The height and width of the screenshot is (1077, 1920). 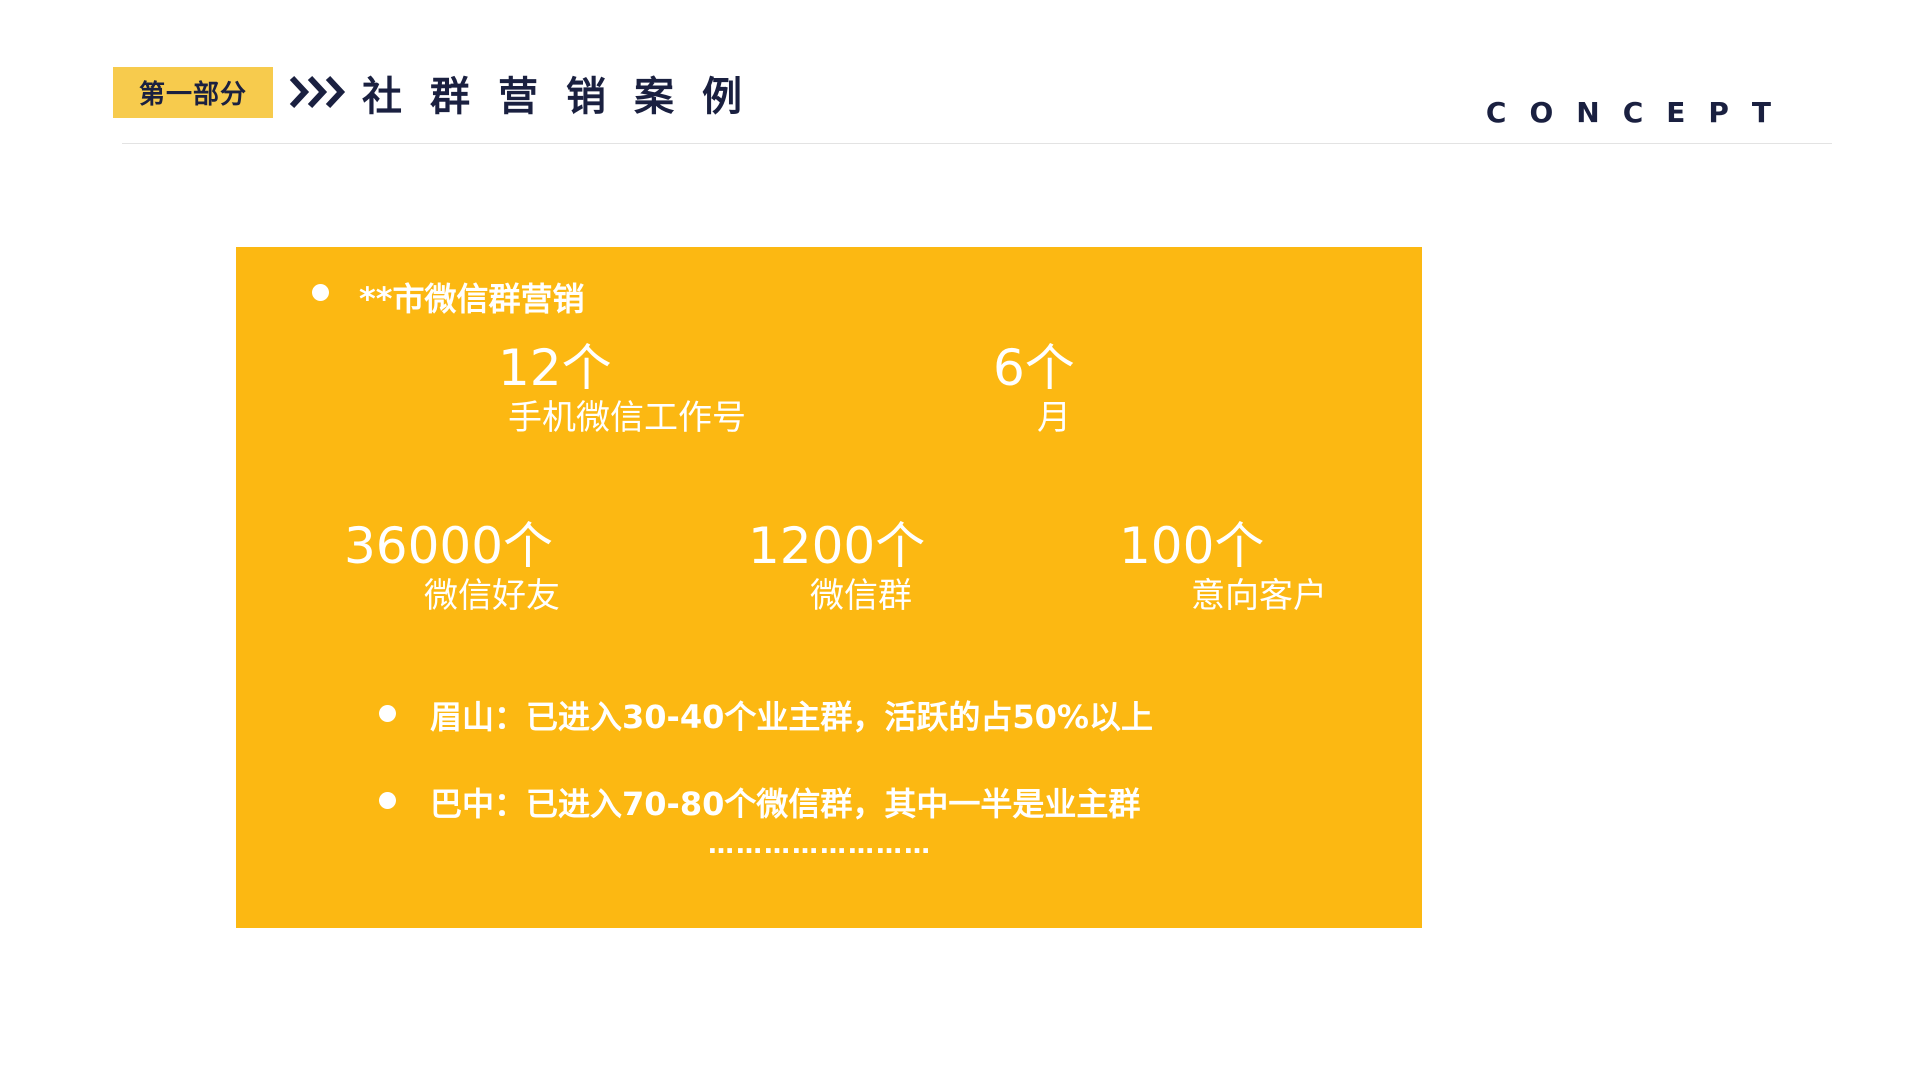 I want to click on stat-number: 1200个, so click(x=837, y=546).